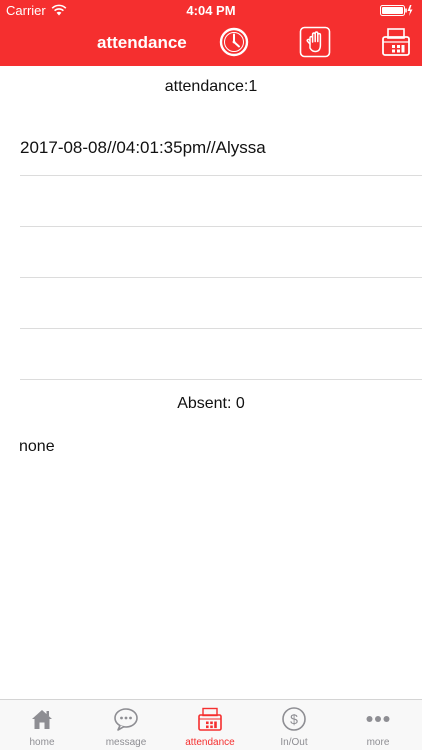 The width and height of the screenshot is (422, 750). Describe the element at coordinates (294, 742) in the screenshot. I see `tab-label: In/Out` at that location.